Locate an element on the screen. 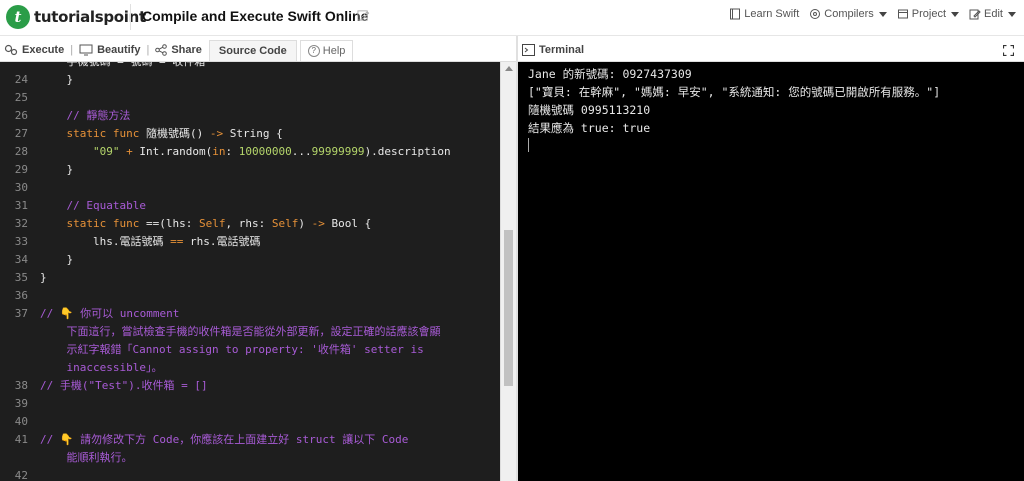 Image resolution: width=1024 pixels, height=481 pixels. line-number: 35 is located at coordinates (21, 277).